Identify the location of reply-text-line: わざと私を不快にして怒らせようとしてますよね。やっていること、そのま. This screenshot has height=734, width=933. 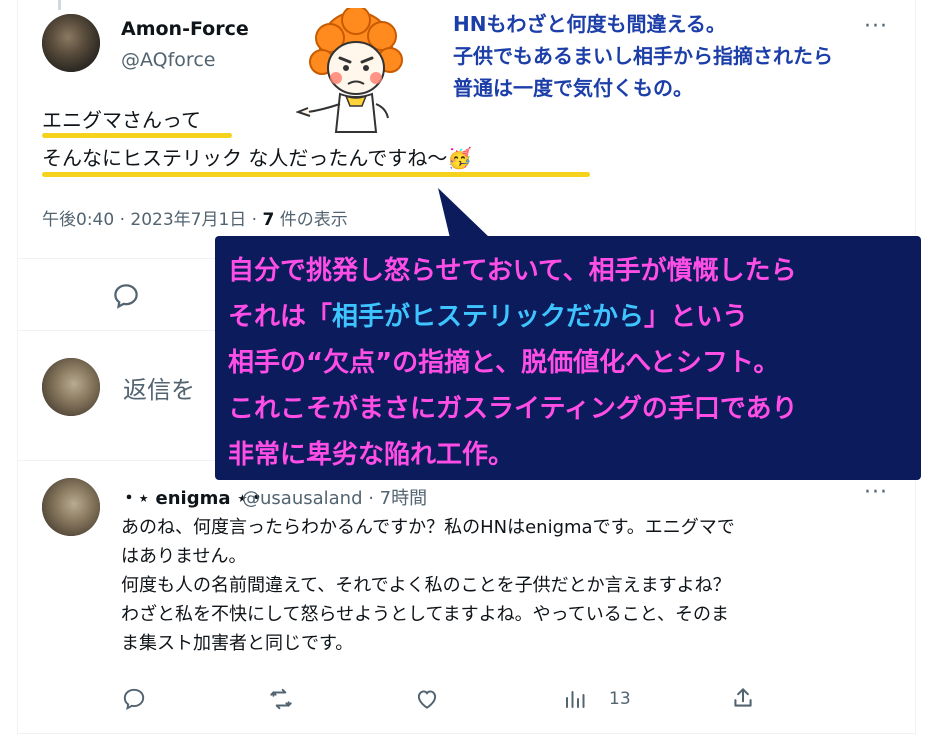
(425, 614).